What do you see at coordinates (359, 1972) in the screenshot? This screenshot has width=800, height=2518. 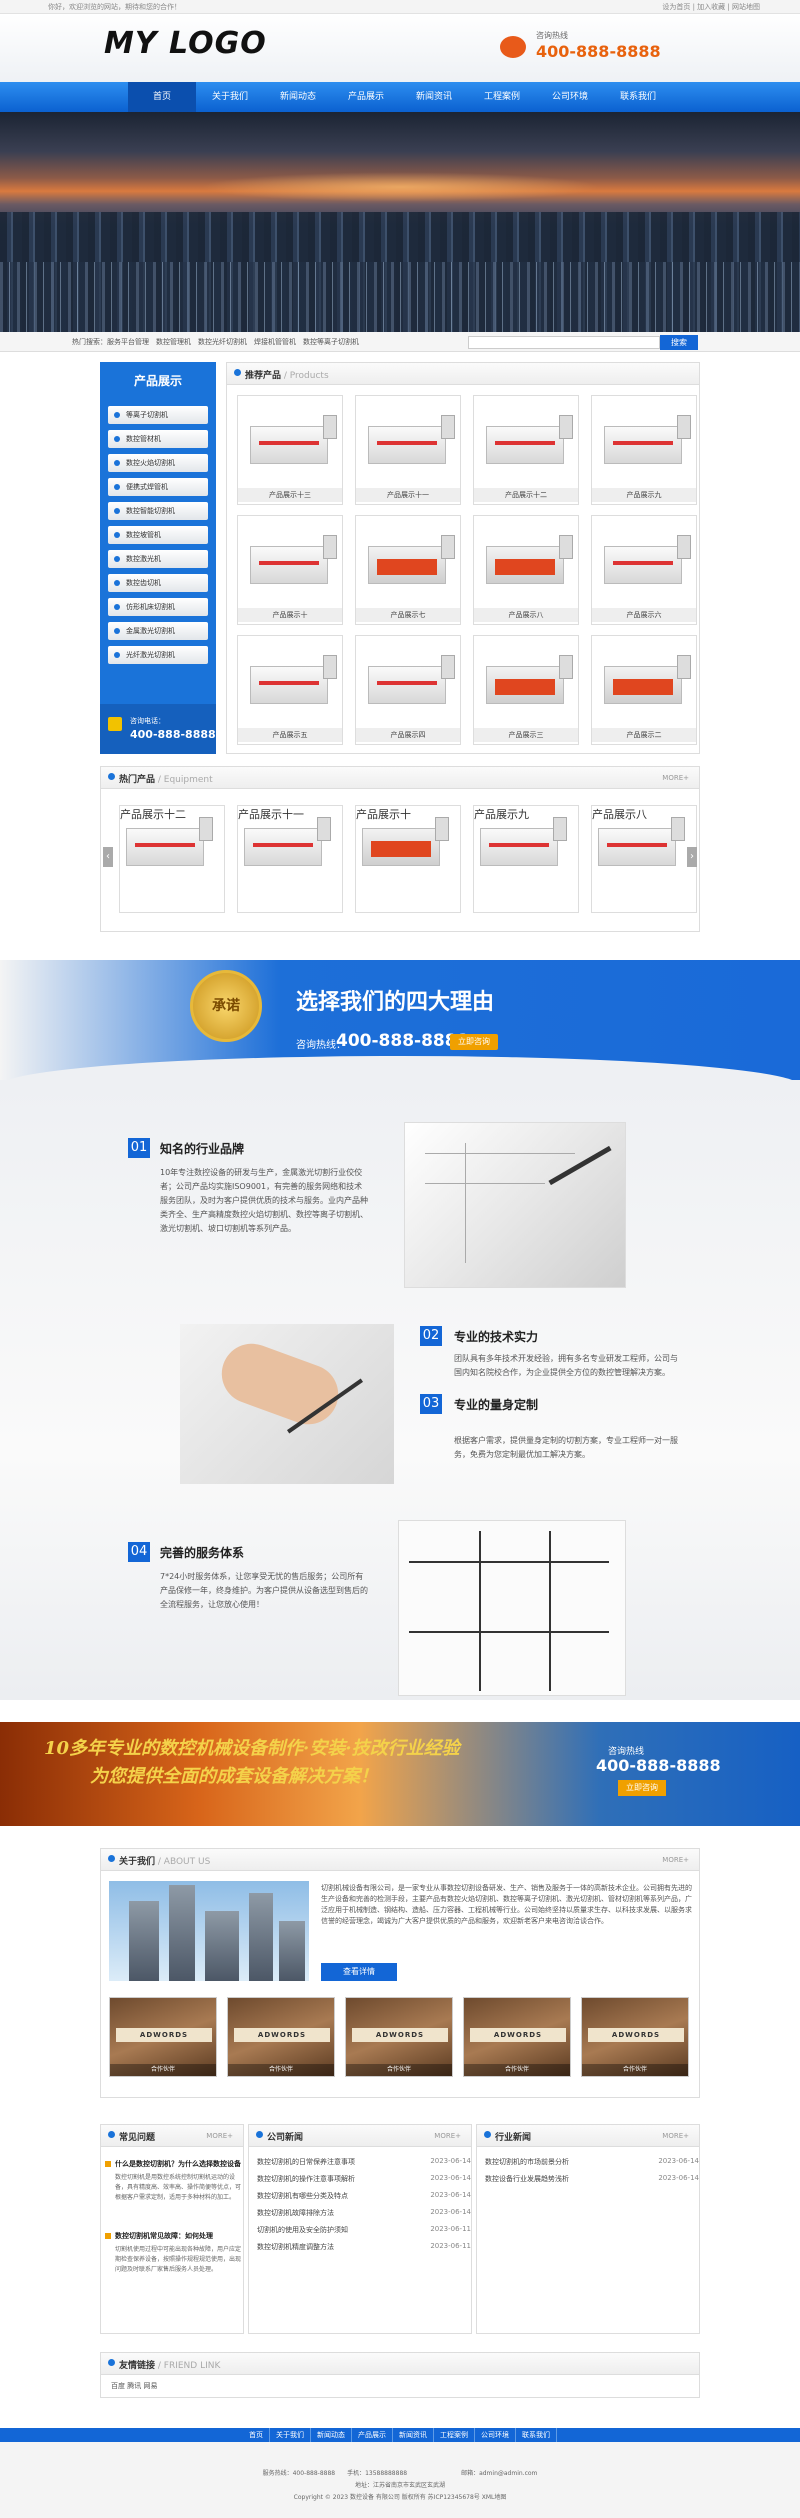 I see `view-details-button: 查看详情` at bounding box center [359, 1972].